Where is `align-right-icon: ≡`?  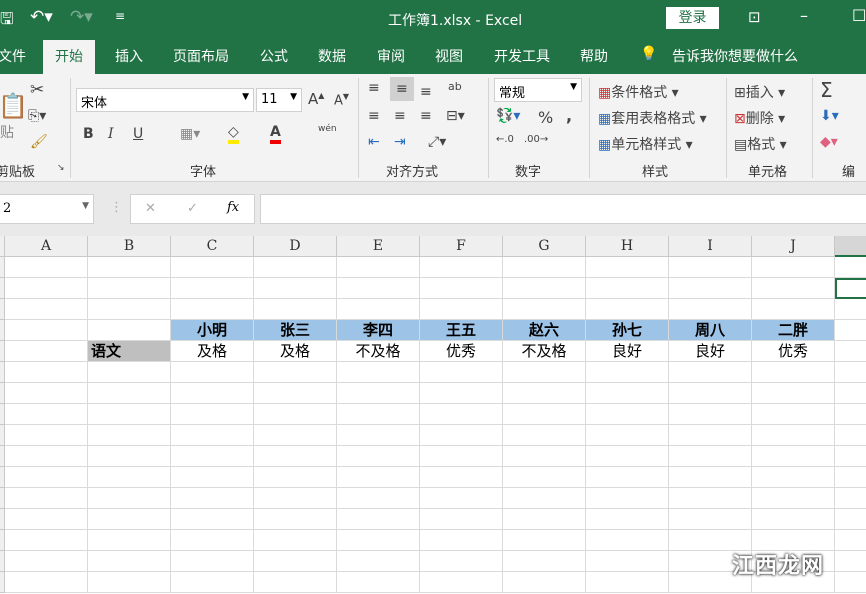
align-right-icon: ≡ is located at coordinates (426, 116).